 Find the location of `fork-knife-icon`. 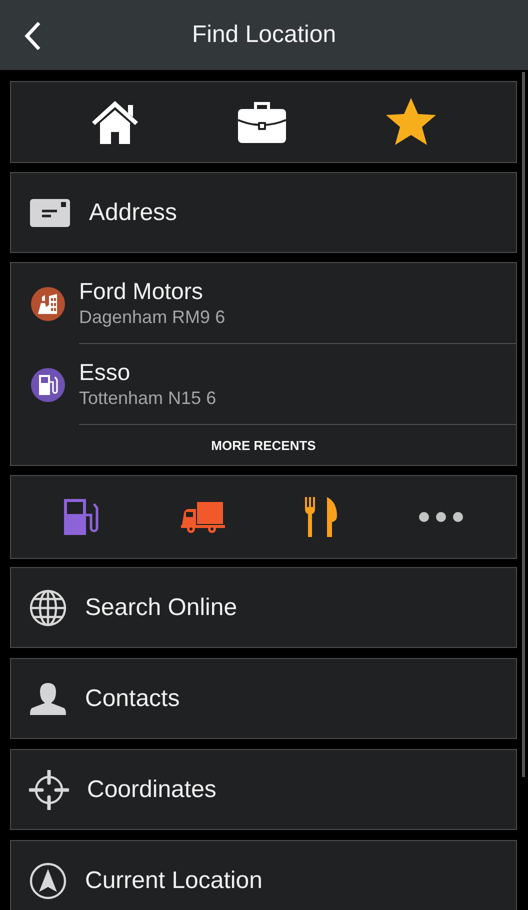

fork-knife-icon is located at coordinates (321, 517).